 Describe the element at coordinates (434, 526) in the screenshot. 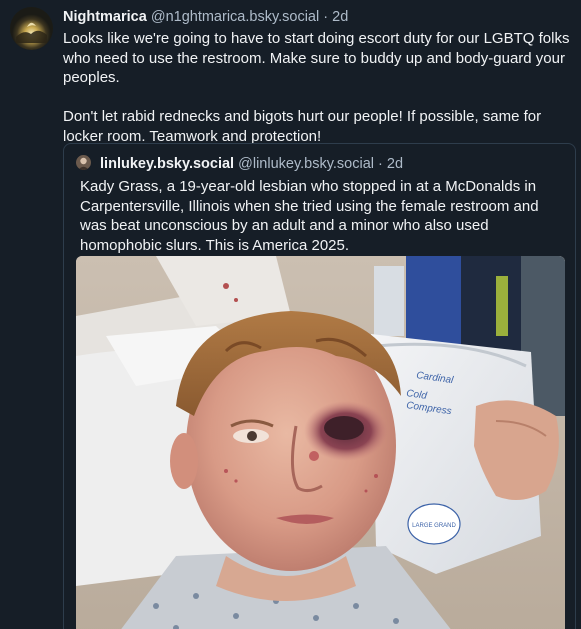

I see `pack-size-text: LARGE GRAND` at that location.